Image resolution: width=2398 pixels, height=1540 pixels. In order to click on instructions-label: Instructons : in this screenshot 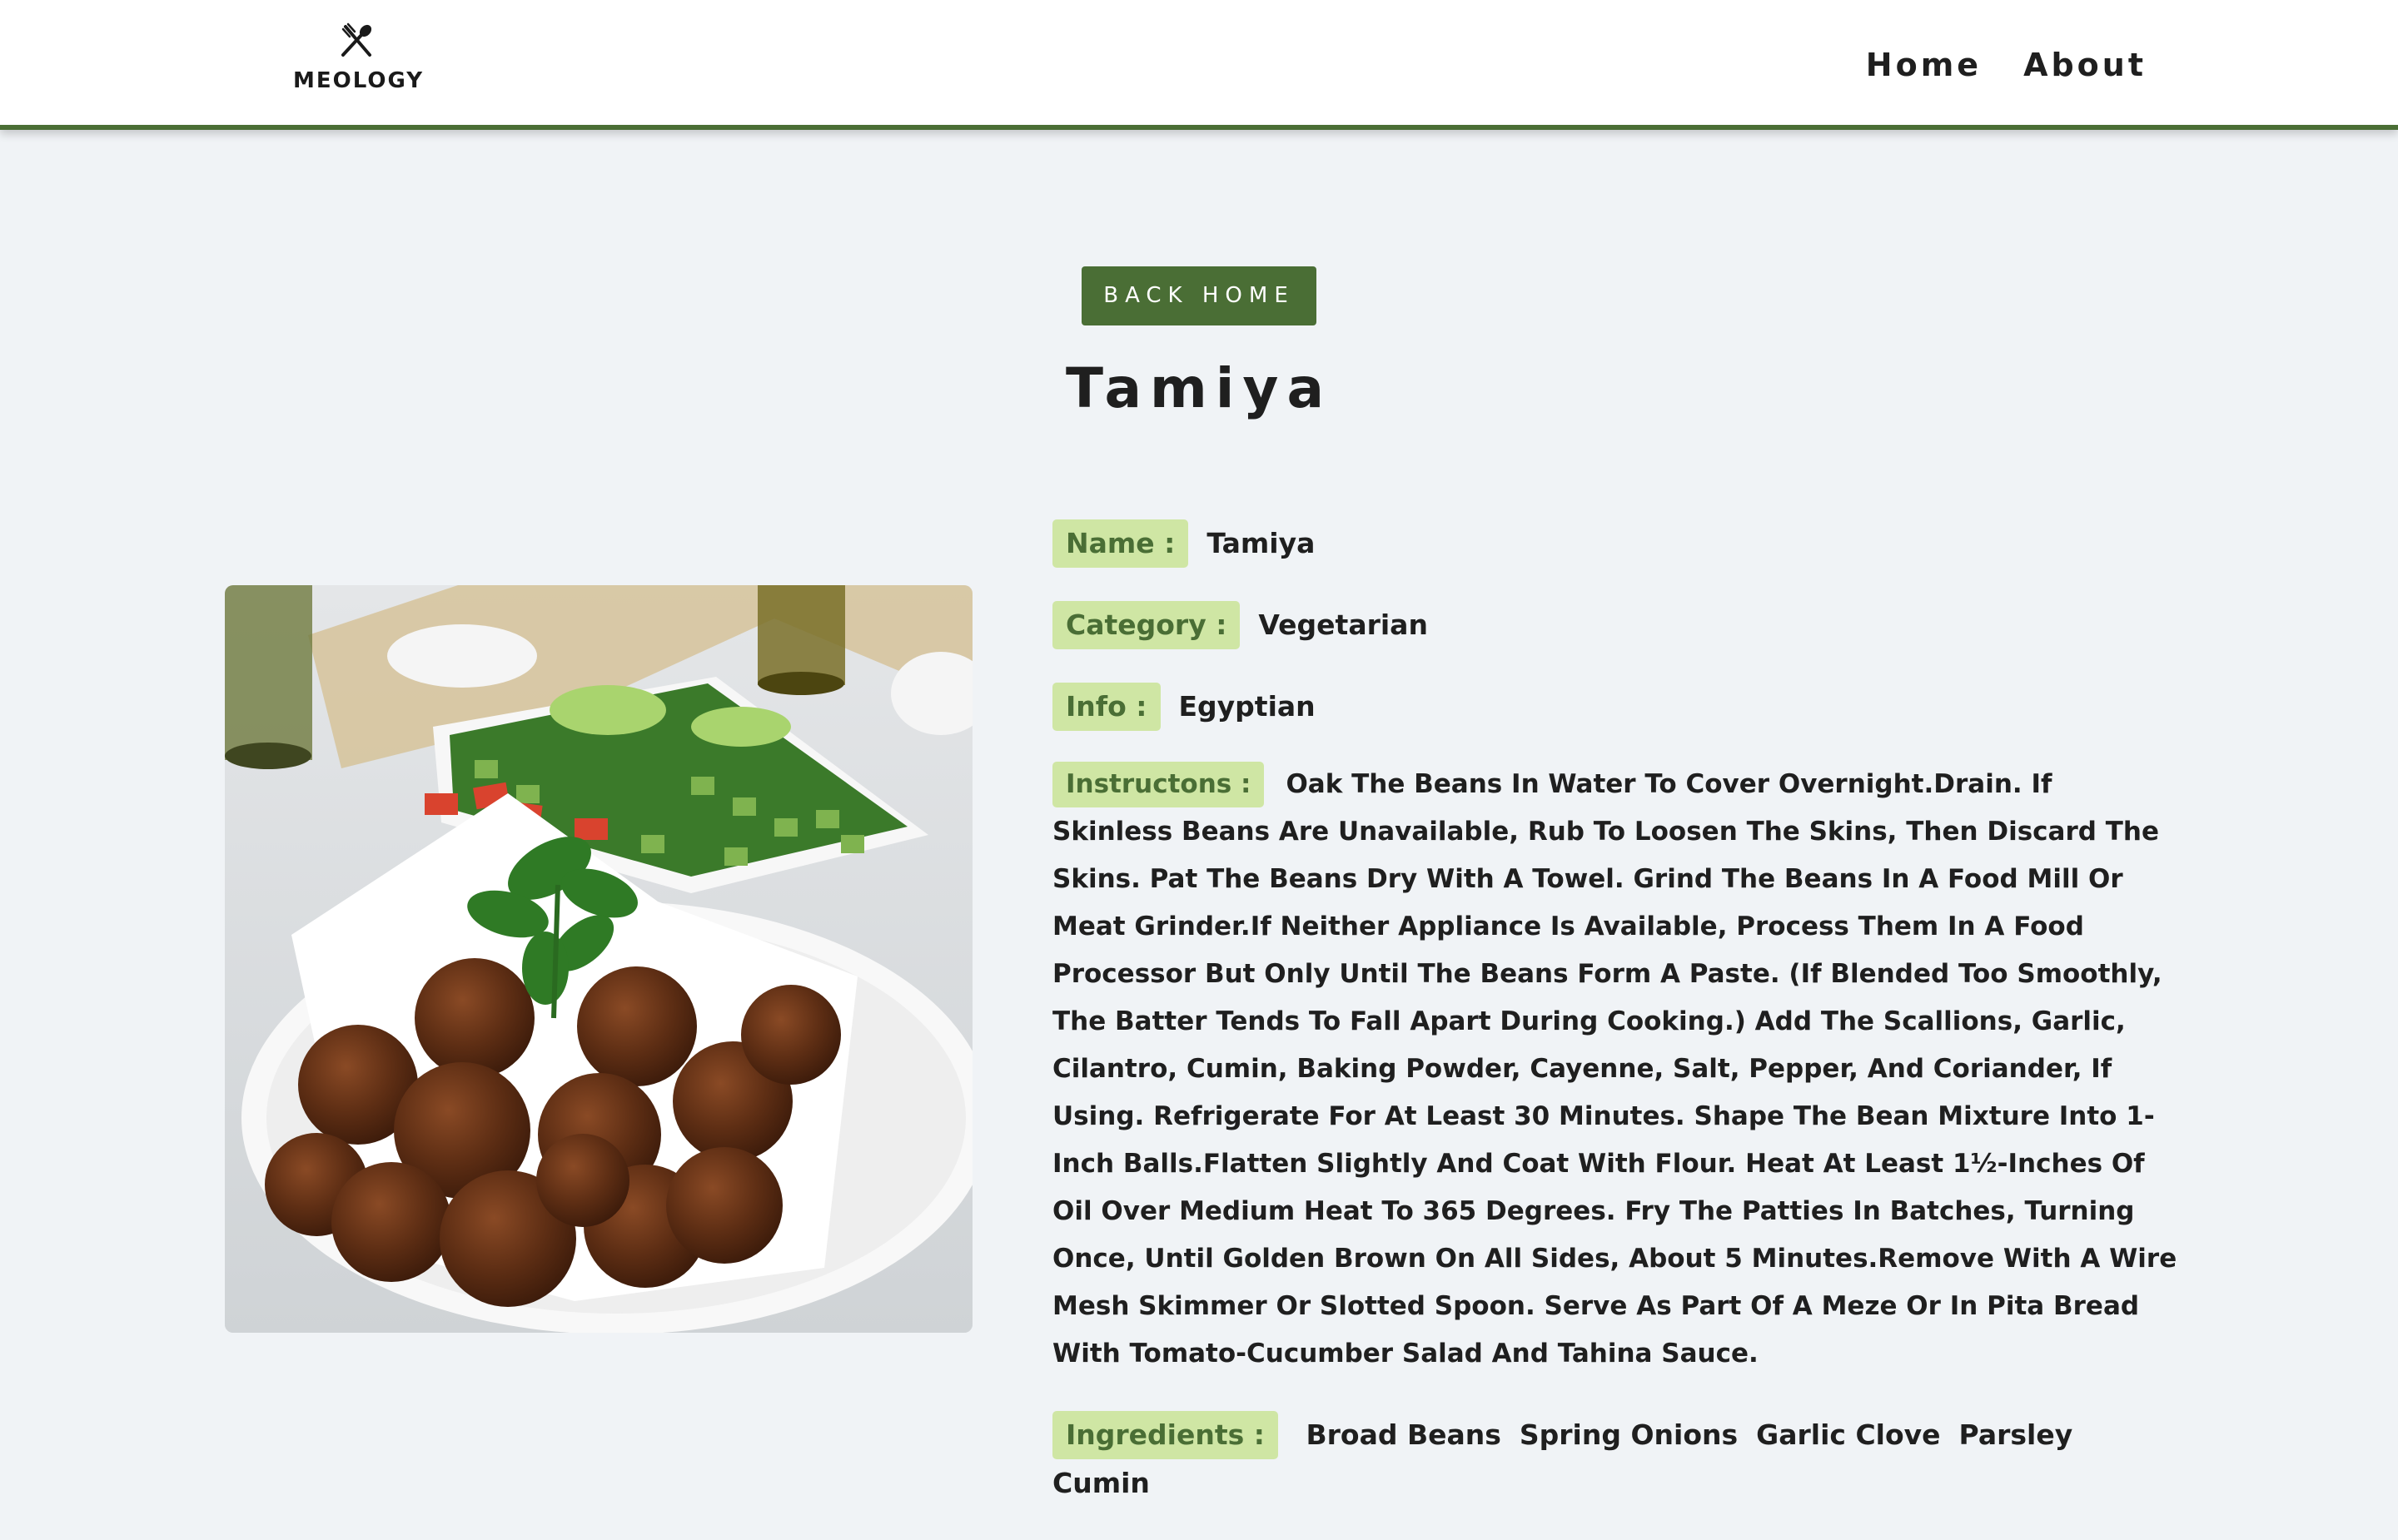, I will do `click(1158, 784)`.